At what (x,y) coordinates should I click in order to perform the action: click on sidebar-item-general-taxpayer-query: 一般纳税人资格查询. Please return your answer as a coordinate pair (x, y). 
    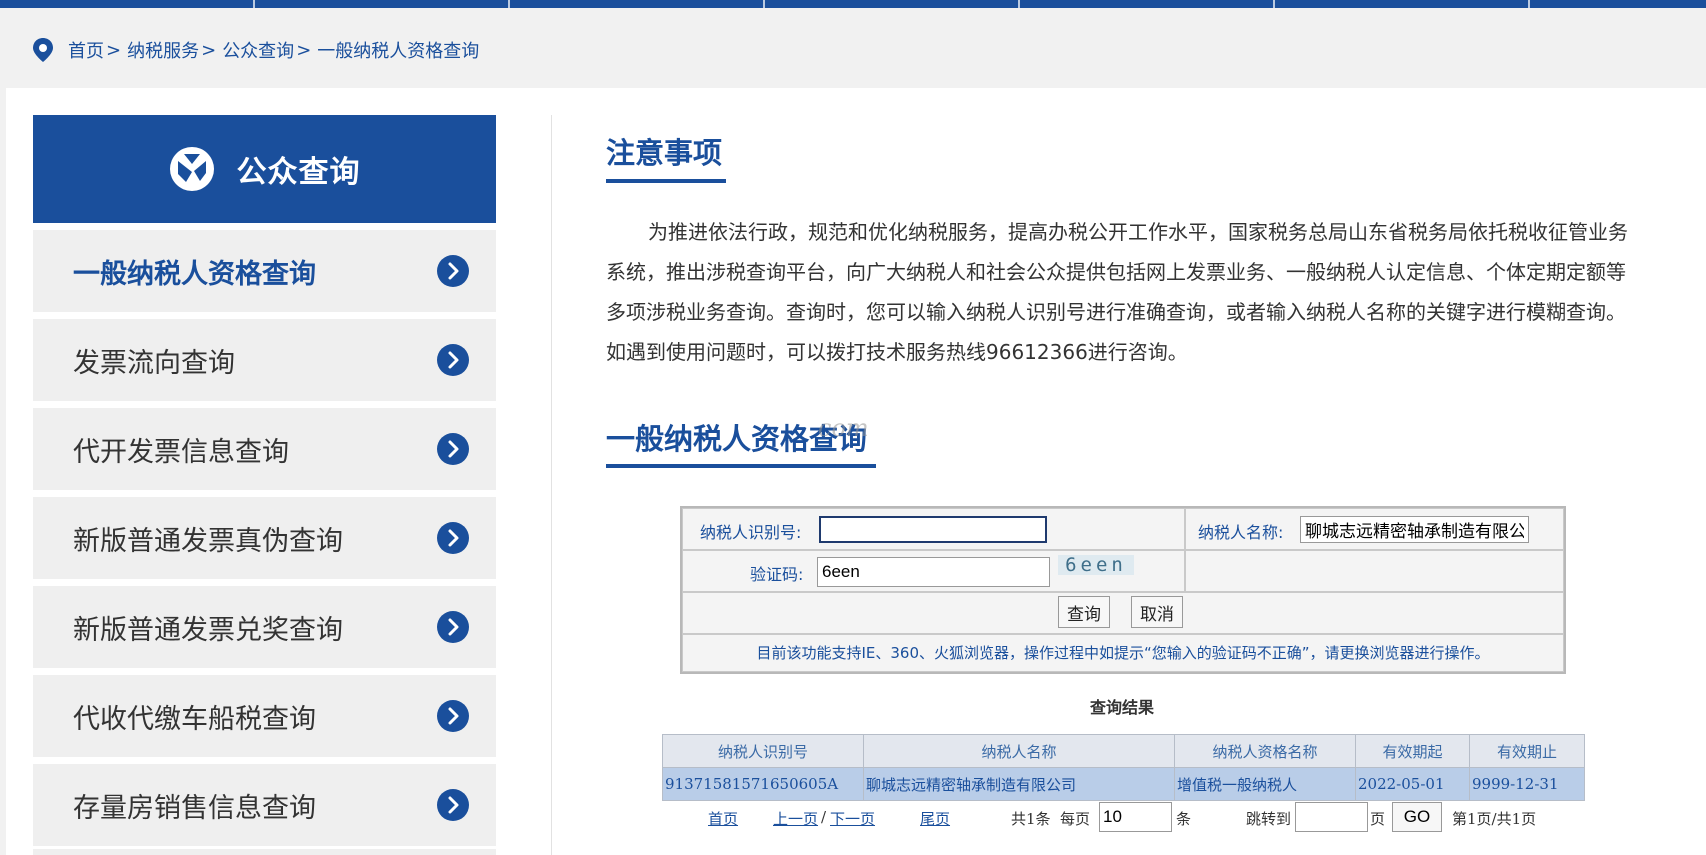
    Looking at the image, I should click on (264, 271).